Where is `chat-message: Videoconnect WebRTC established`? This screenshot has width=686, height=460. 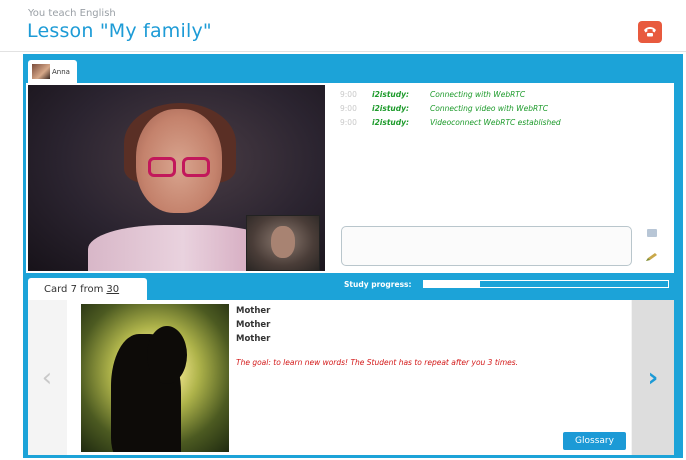
chat-message: Videoconnect WebRTC established is located at coordinates (495, 122).